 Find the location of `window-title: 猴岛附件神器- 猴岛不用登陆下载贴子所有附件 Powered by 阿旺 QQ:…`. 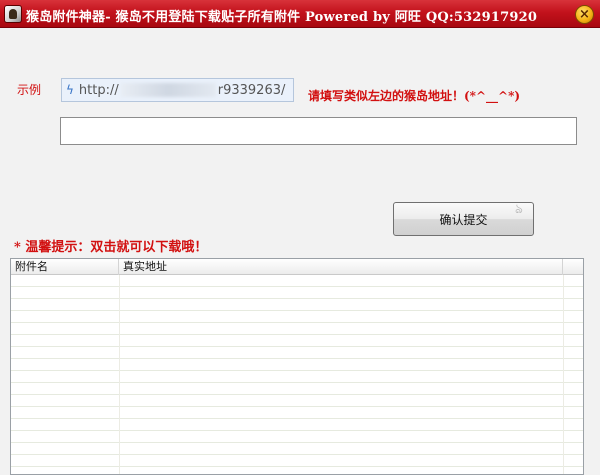

window-title: 猴岛附件神器- 猴岛不用登陆下载贴子所有附件 Powered by 阿旺 QQ:… is located at coordinates (282, 17).